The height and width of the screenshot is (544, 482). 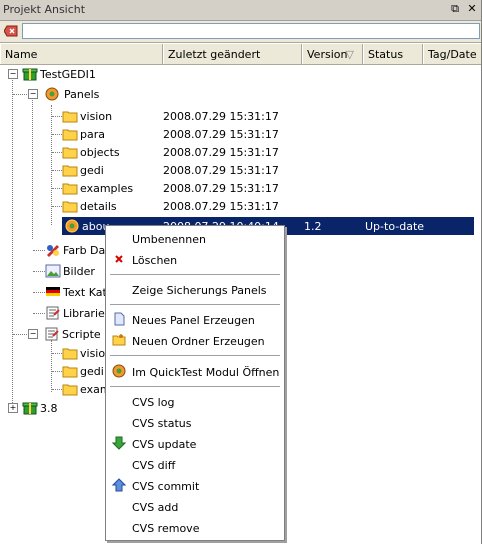 What do you see at coordinates (198, 341) in the screenshot?
I see `menu-label: Neuen Ordner Erzeugen` at bounding box center [198, 341].